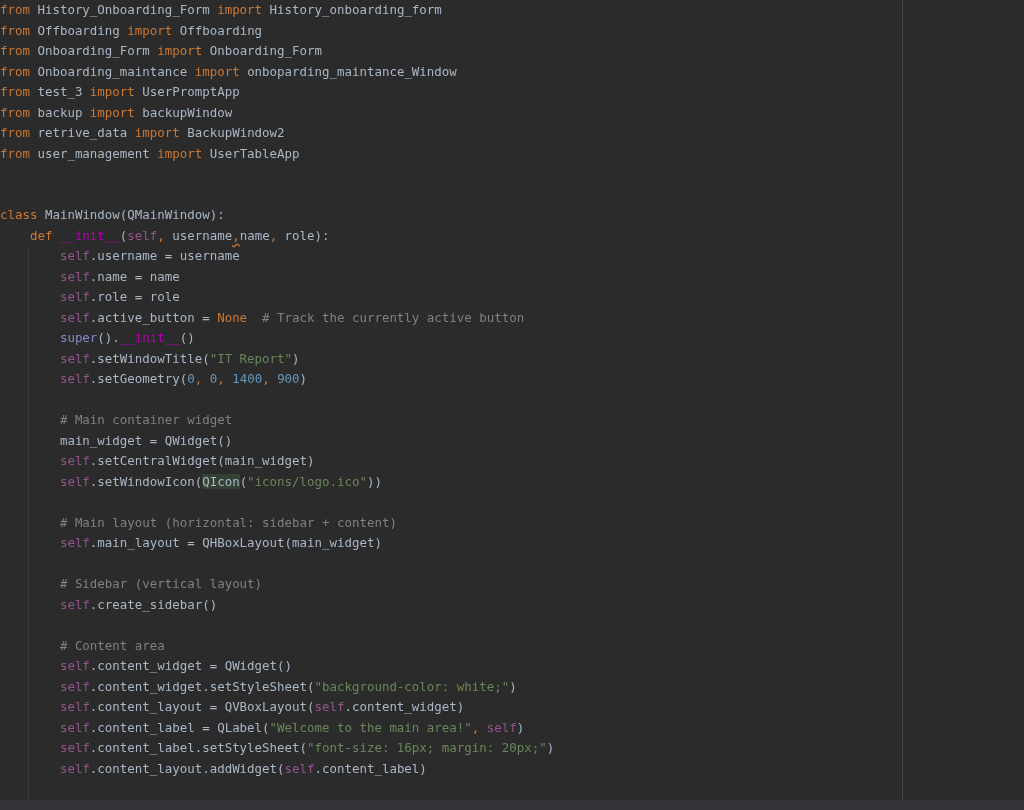 The height and width of the screenshot is (810, 1024). What do you see at coordinates (227, 522) in the screenshot?
I see `code-line: # Main layout (horizontal: sidebar + content)` at bounding box center [227, 522].